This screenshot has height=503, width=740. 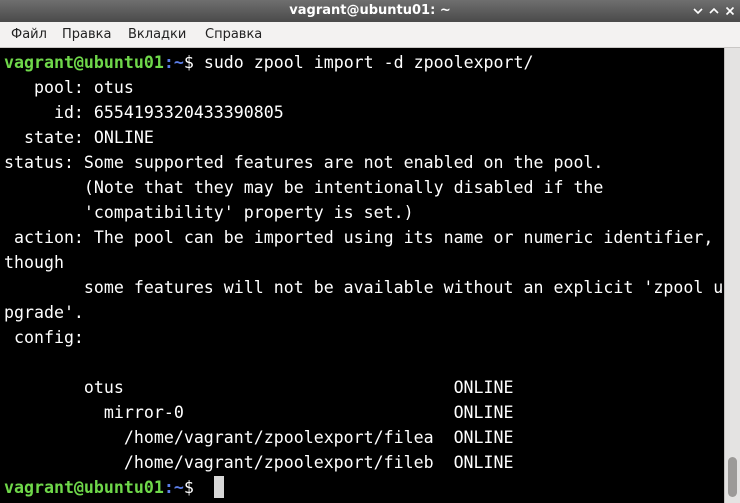 I want to click on output-line: id: 6554193320433390805, so click(x=144, y=112).